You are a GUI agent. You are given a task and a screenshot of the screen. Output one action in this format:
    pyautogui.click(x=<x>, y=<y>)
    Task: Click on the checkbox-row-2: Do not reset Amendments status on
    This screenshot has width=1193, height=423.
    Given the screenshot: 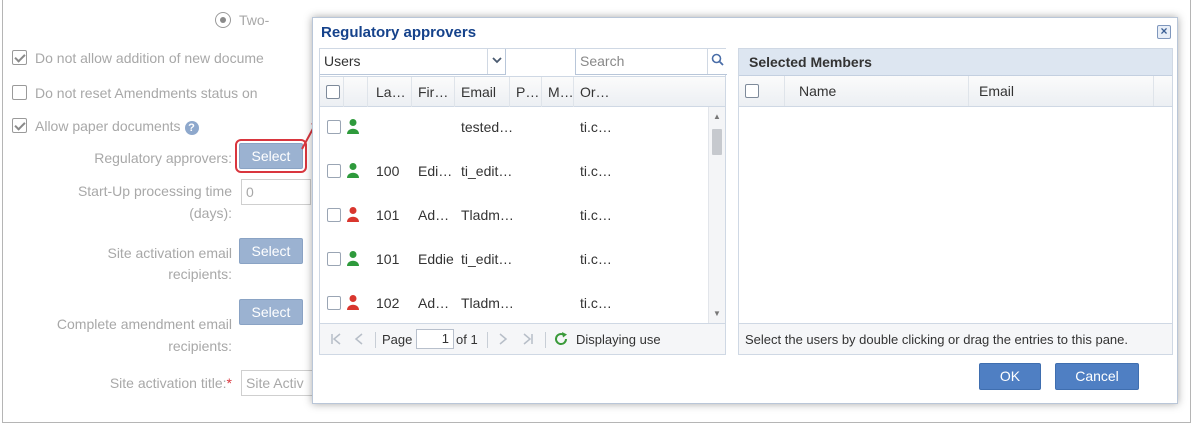 What is the action you would take?
    pyautogui.click(x=135, y=93)
    